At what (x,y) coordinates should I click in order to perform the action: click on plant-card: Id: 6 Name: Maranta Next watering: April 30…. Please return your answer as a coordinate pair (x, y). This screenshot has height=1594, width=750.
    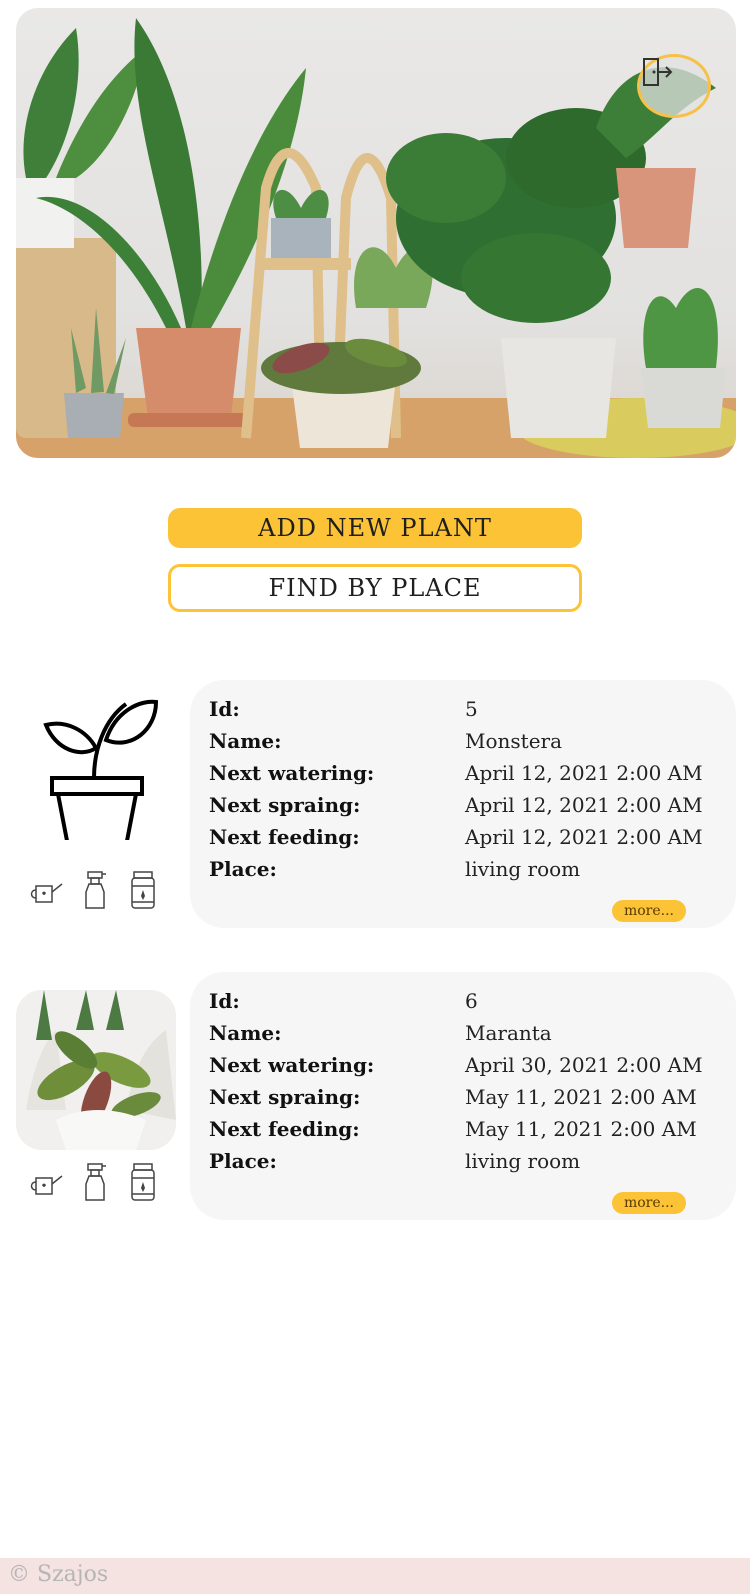
    Looking at the image, I should click on (463, 1096).